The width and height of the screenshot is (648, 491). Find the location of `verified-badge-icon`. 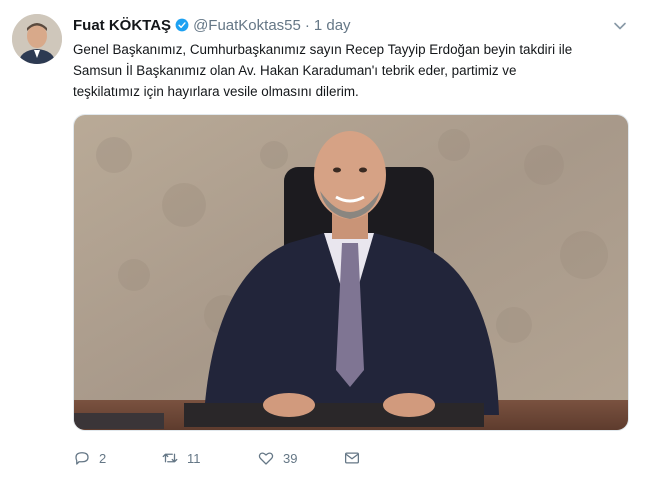

verified-badge-icon is located at coordinates (182, 25).